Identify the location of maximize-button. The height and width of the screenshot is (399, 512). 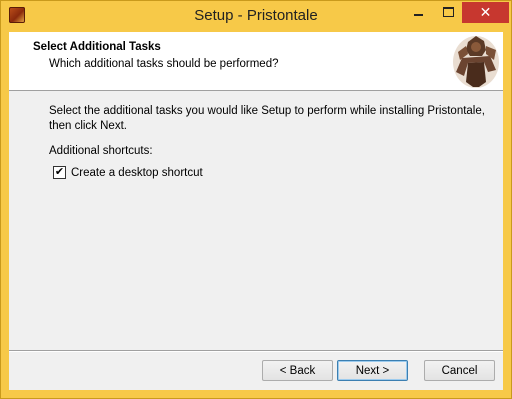
(448, 12).